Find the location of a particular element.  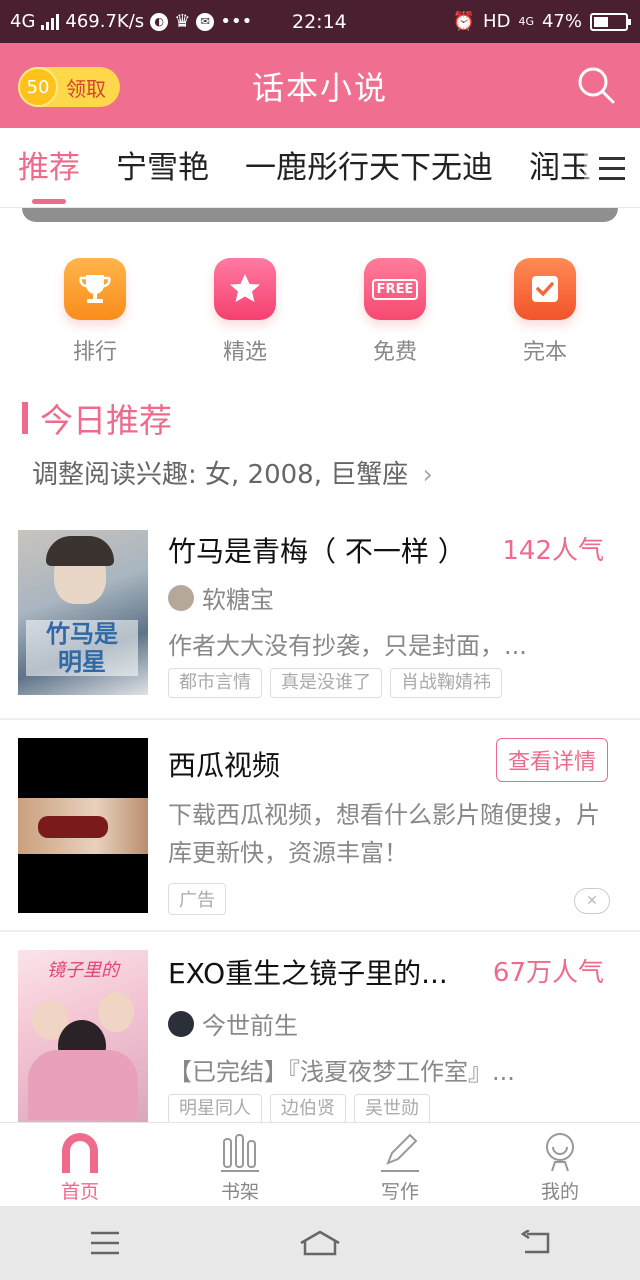

free-badge: FREE is located at coordinates (395, 289).